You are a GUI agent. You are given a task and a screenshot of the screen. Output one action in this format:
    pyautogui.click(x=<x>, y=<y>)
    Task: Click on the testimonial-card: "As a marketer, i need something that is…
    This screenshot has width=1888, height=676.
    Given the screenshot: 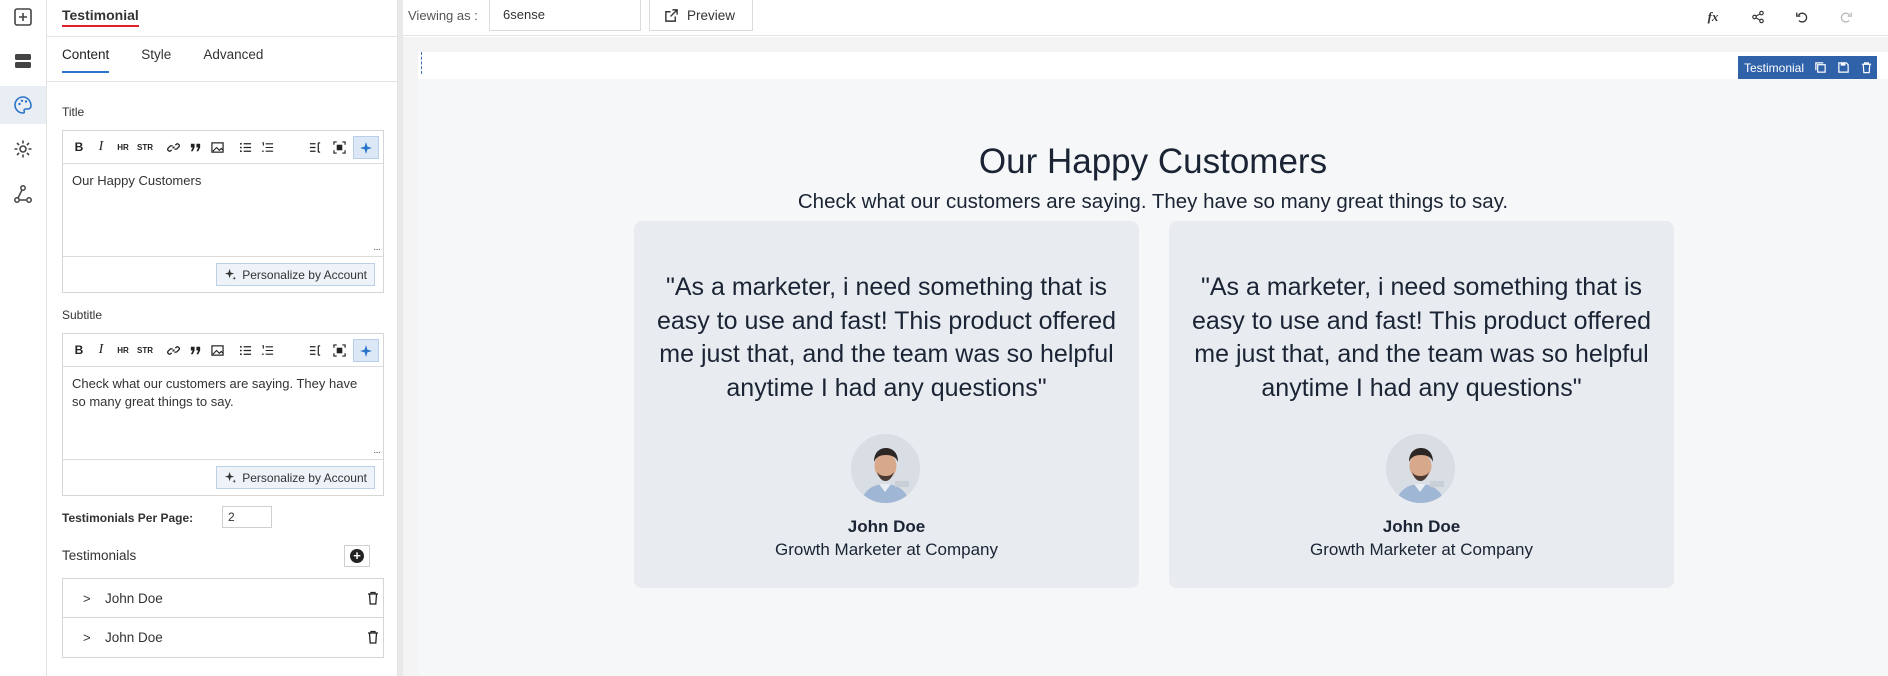 What is the action you would take?
    pyautogui.click(x=886, y=404)
    